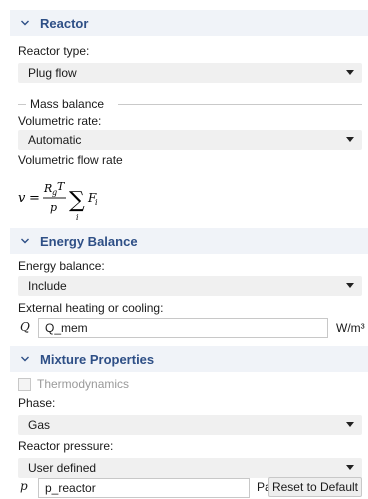 The height and width of the screenshot is (499, 368). I want to click on phase-select: Gas, so click(190, 425).